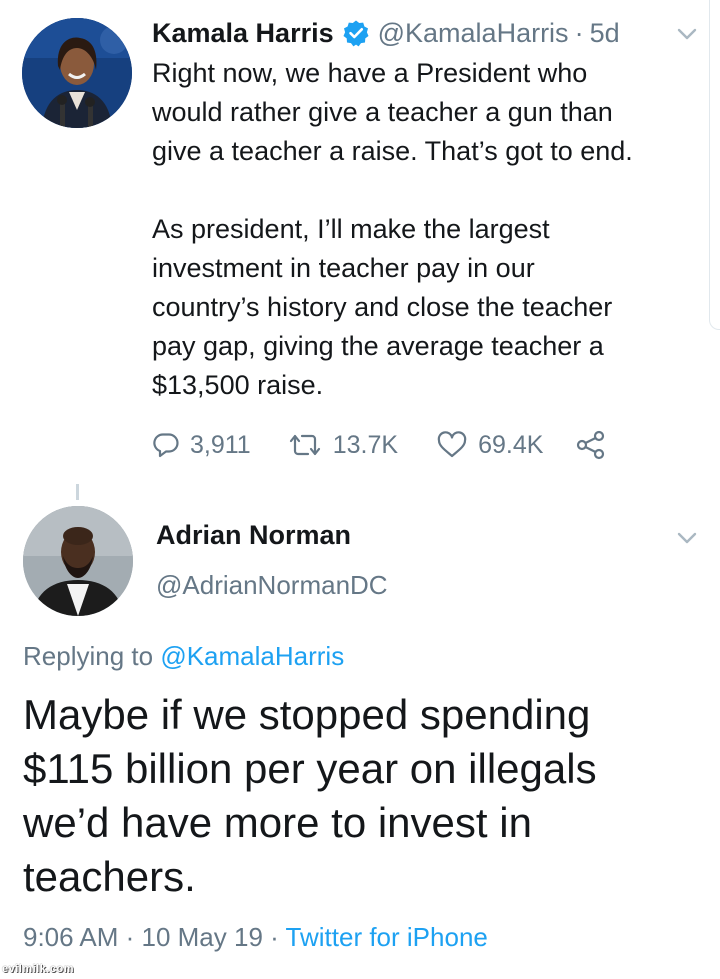 The image size is (720, 979). I want to click on author-name: Kamala Harris, so click(243, 33).